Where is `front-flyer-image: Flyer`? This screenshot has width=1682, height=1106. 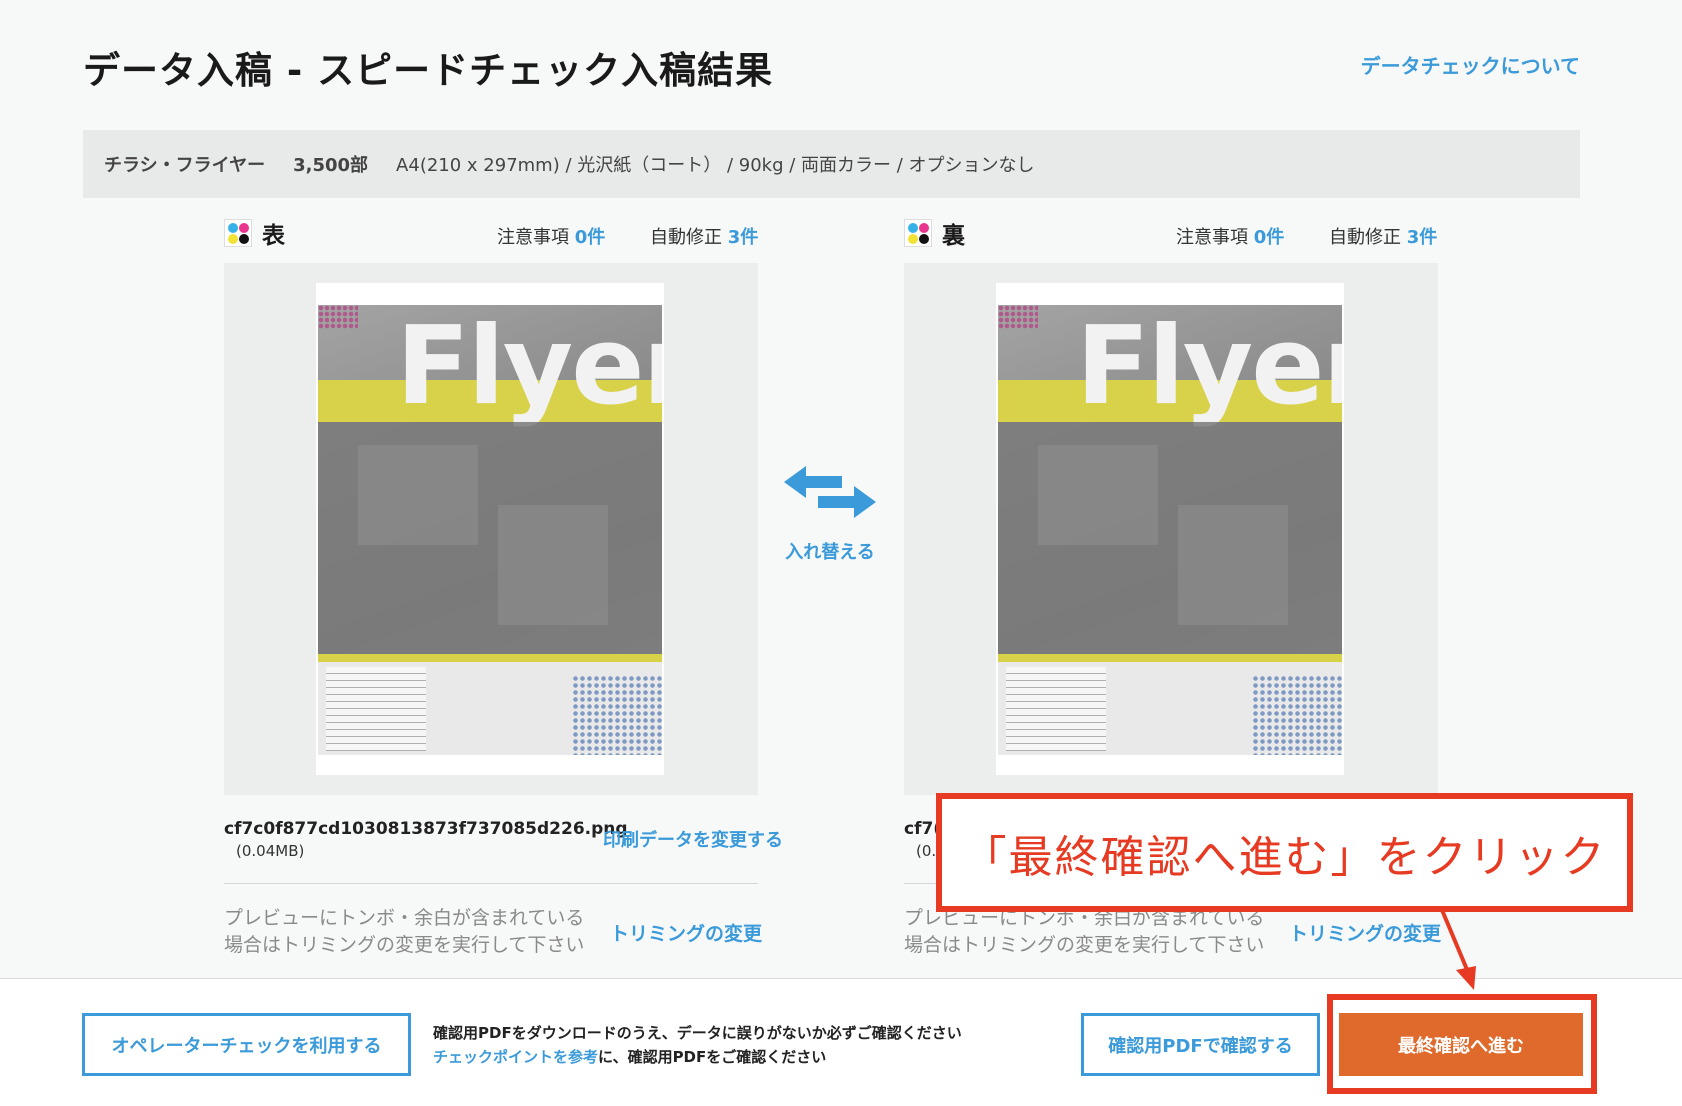
front-flyer-image: Flyer is located at coordinates (490, 530).